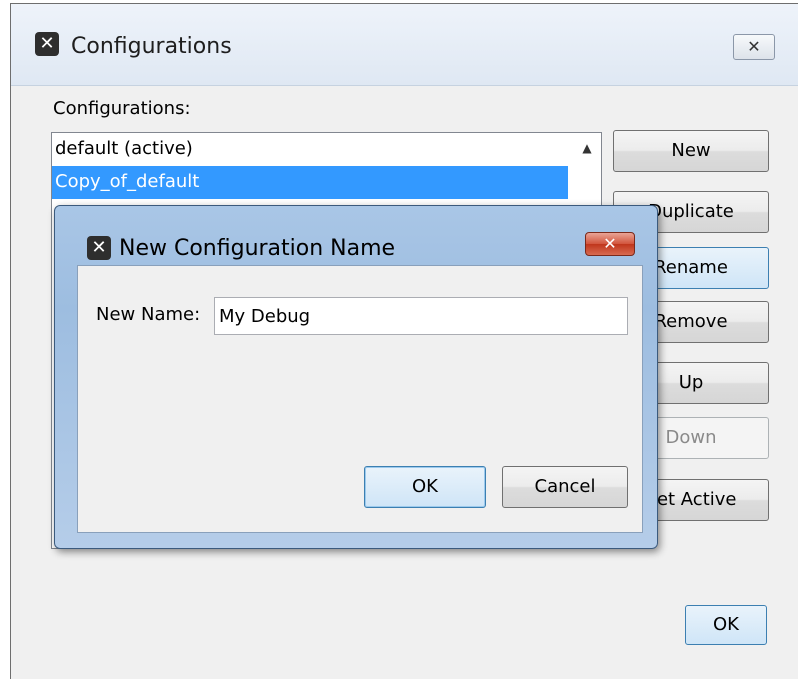 The height and width of the screenshot is (679, 798). Describe the element at coordinates (421, 316) in the screenshot. I see `new-name-input` at that location.